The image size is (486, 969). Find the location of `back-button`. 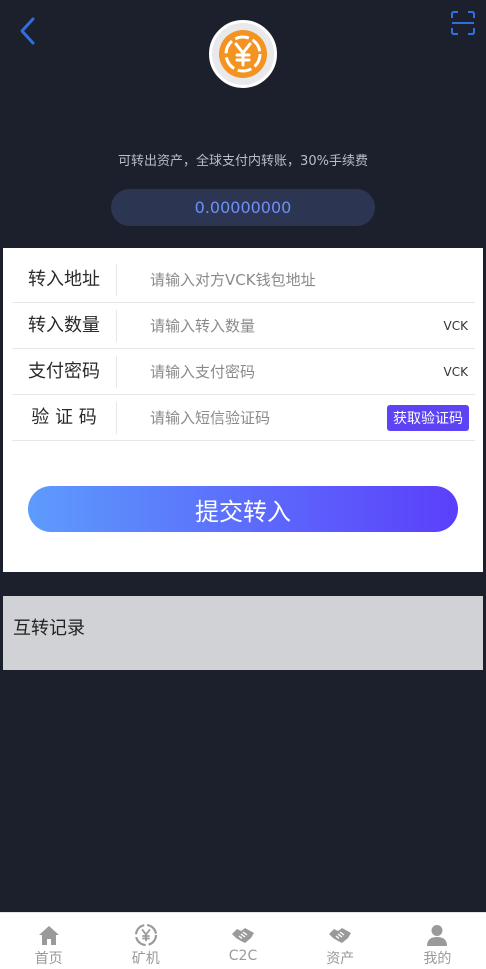

back-button is located at coordinates (29, 31).